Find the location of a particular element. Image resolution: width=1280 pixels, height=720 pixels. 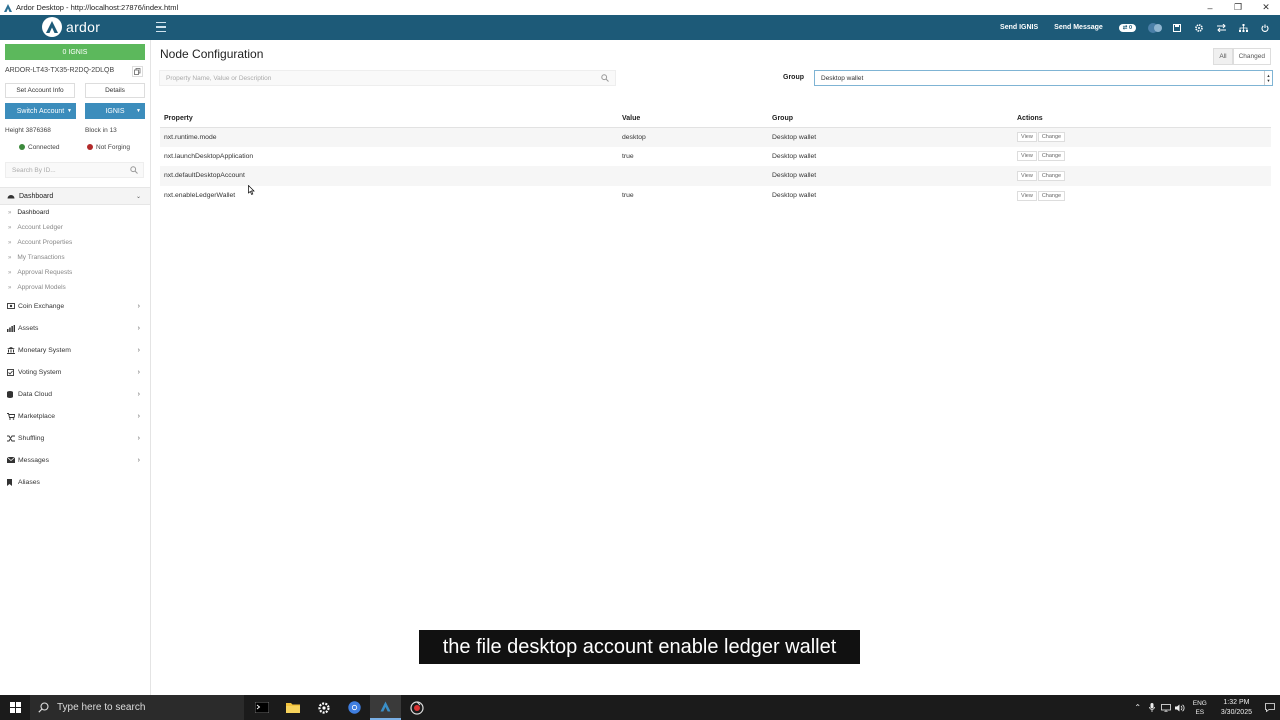

badge-count: 0 is located at coordinates (1130, 27).